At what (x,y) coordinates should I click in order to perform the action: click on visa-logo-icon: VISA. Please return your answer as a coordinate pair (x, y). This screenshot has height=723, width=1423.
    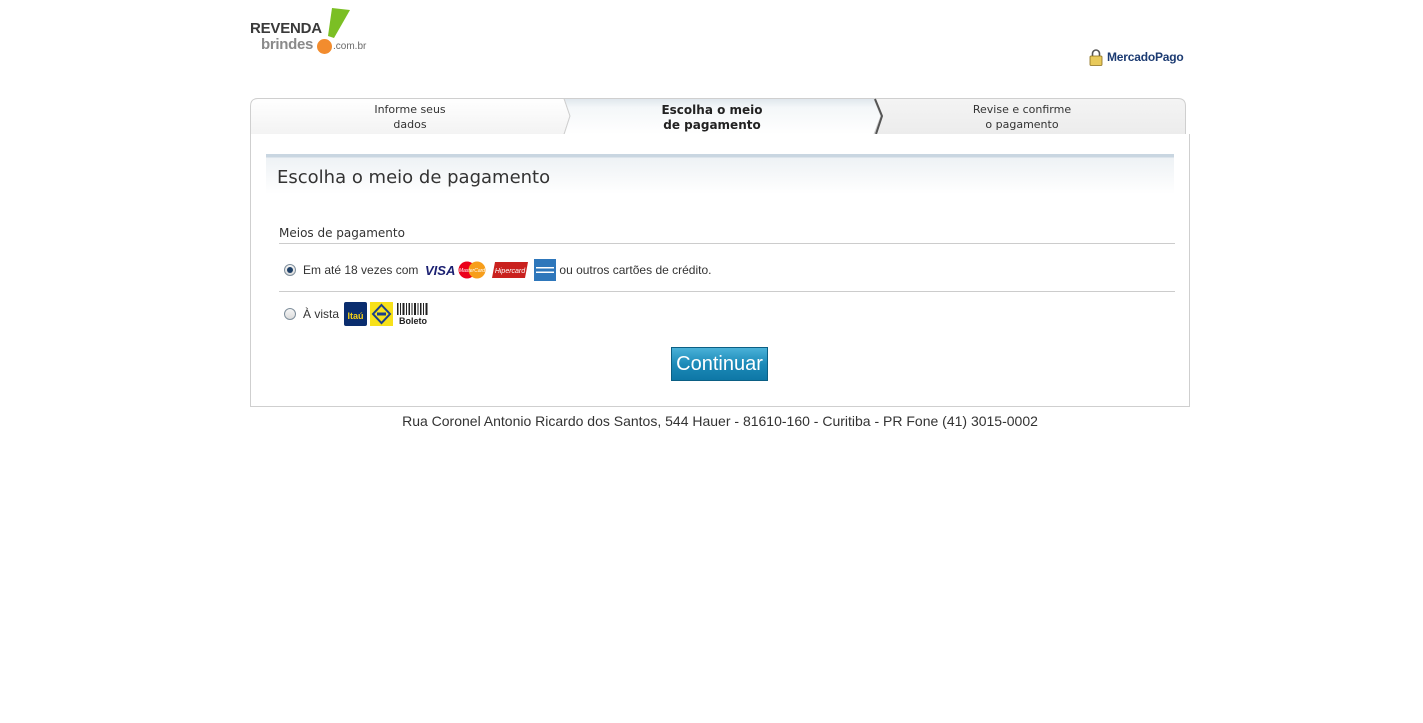
    Looking at the image, I should click on (440, 270).